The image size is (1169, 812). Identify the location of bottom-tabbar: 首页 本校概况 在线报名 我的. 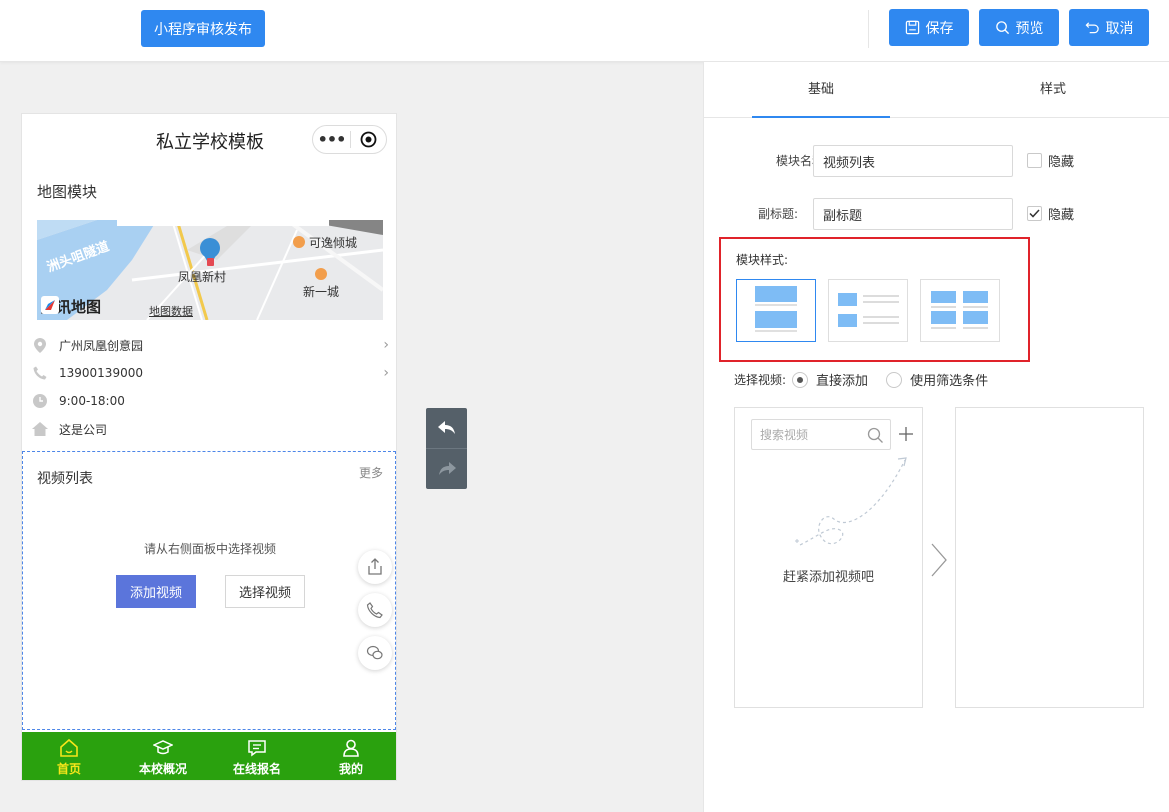
(209, 756).